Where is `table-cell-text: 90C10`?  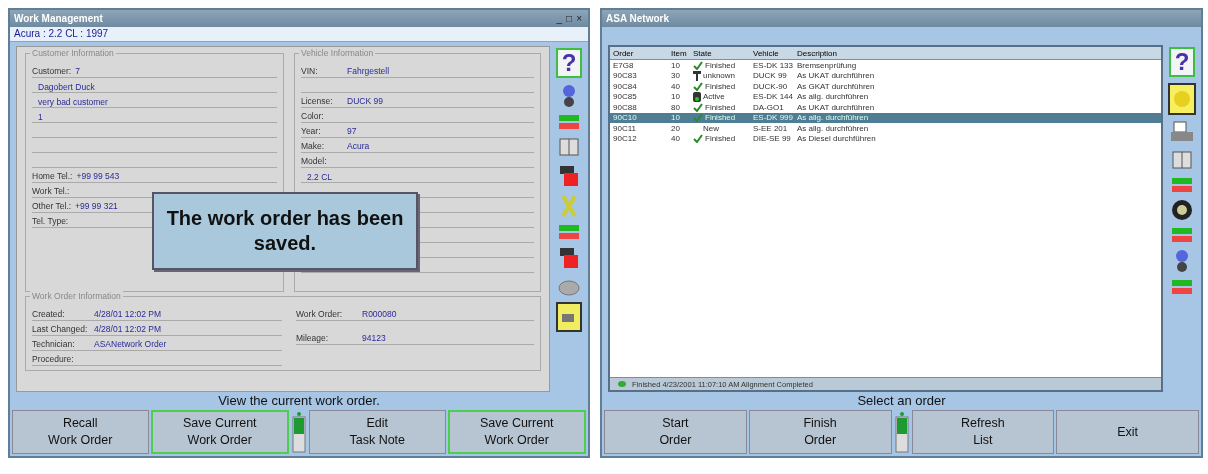 table-cell-text: 90C10 is located at coordinates (625, 118).